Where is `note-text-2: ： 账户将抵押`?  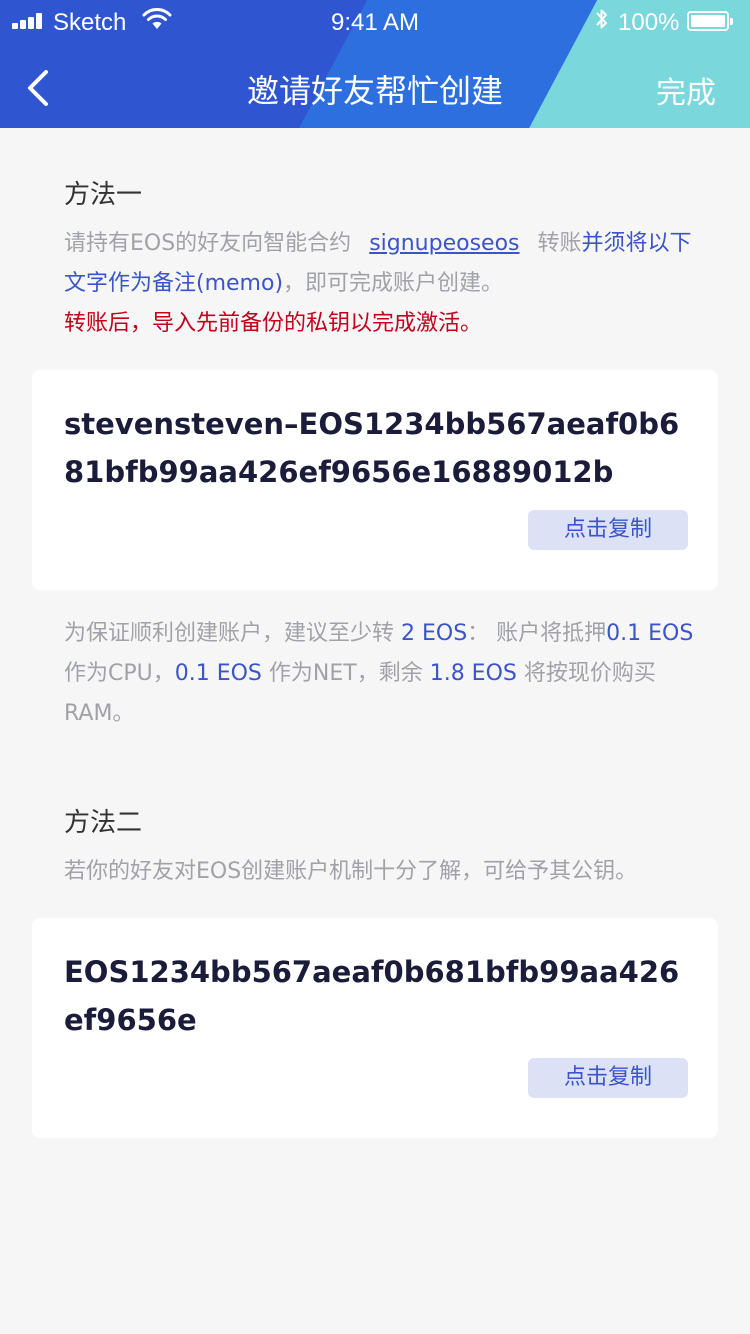
note-text-2: ： 账户将抵押 is located at coordinates (537, 633).